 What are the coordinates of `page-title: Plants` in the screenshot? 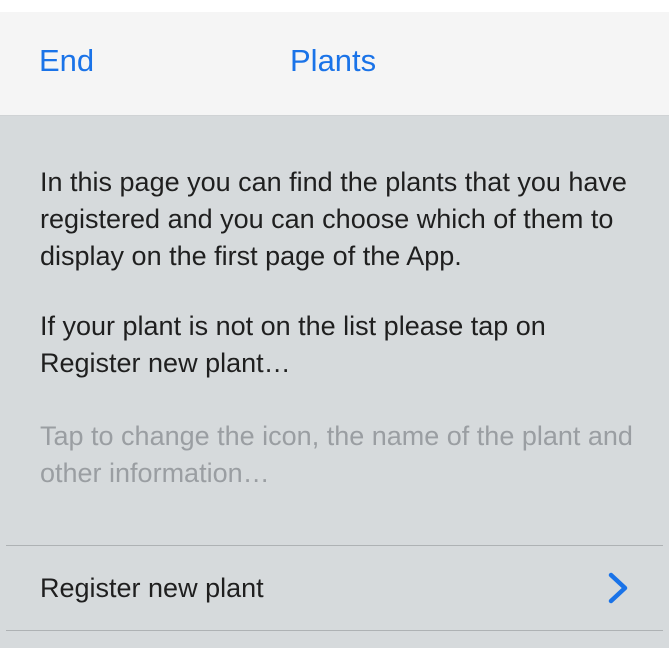 It's located at (333, 60).